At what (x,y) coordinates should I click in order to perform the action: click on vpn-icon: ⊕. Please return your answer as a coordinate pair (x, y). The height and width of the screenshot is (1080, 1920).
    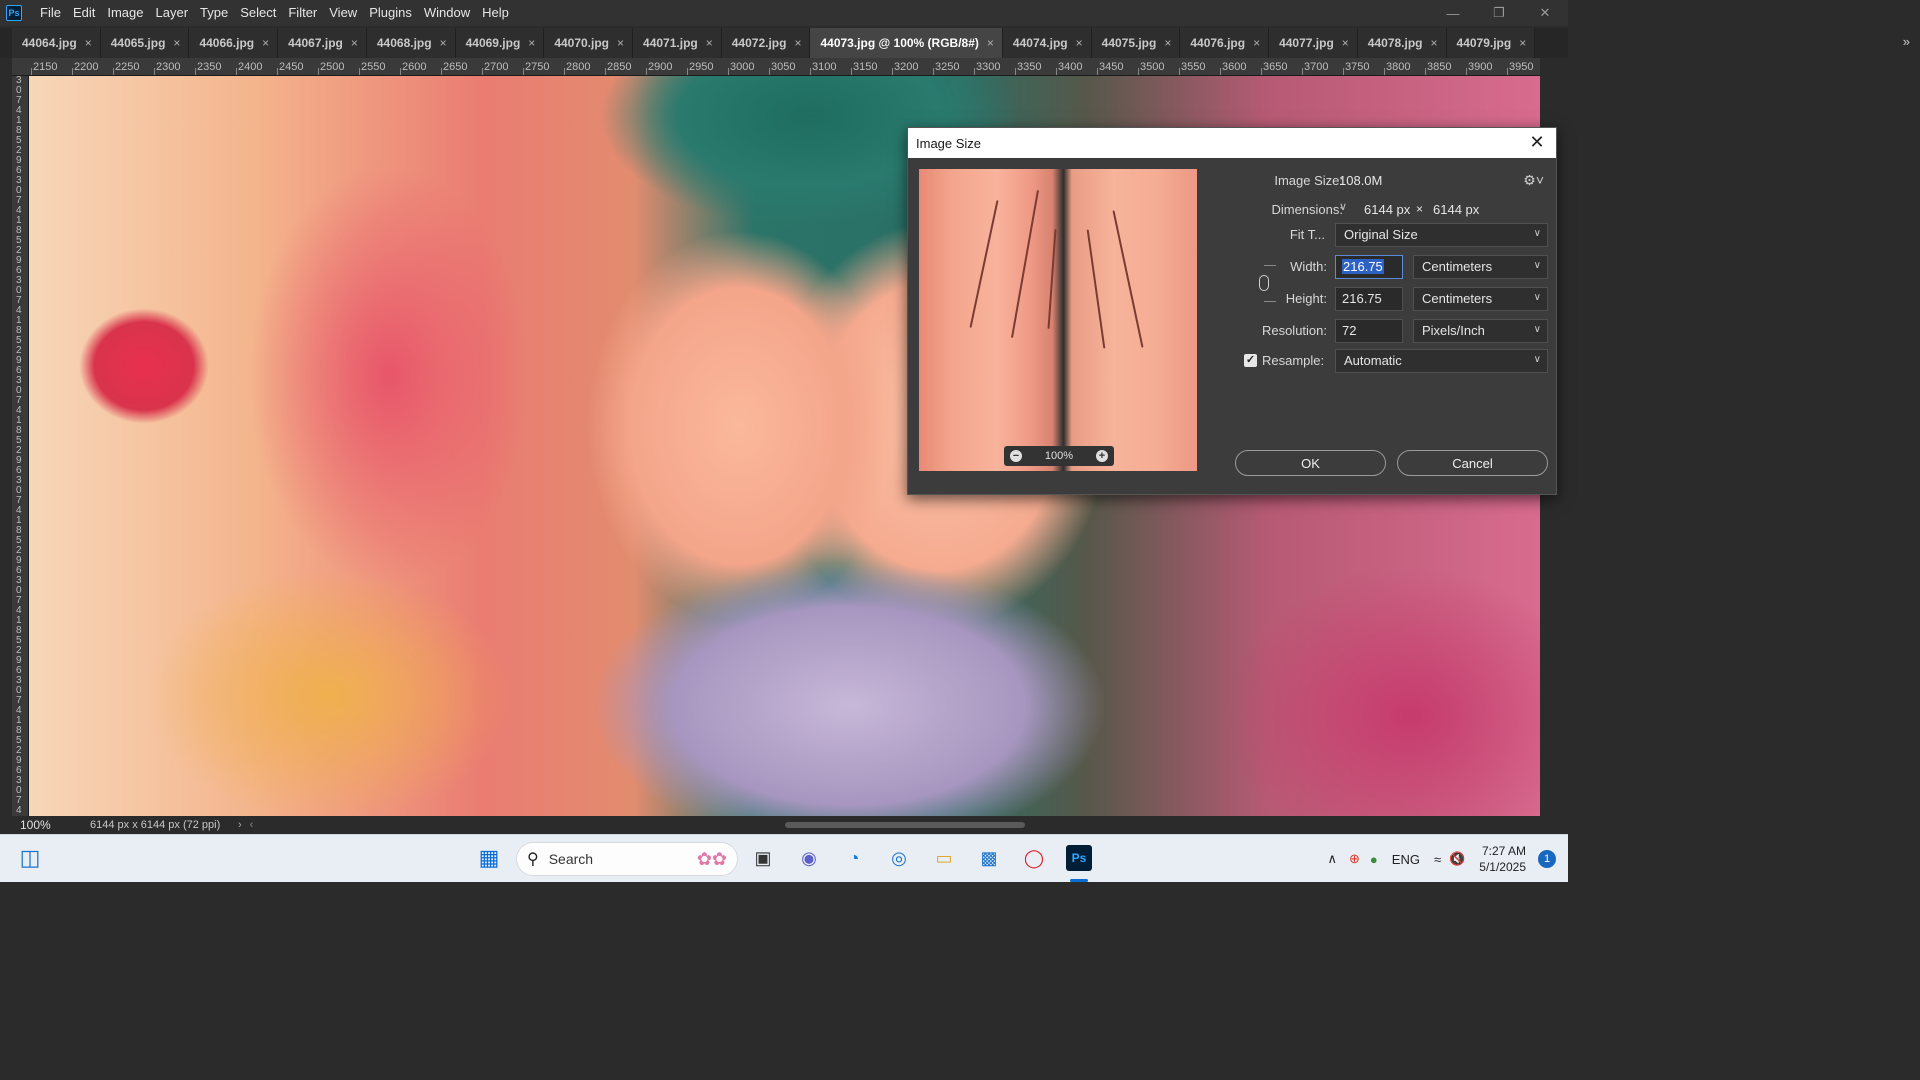
    Looking at the image, I should click on (1354, 859).